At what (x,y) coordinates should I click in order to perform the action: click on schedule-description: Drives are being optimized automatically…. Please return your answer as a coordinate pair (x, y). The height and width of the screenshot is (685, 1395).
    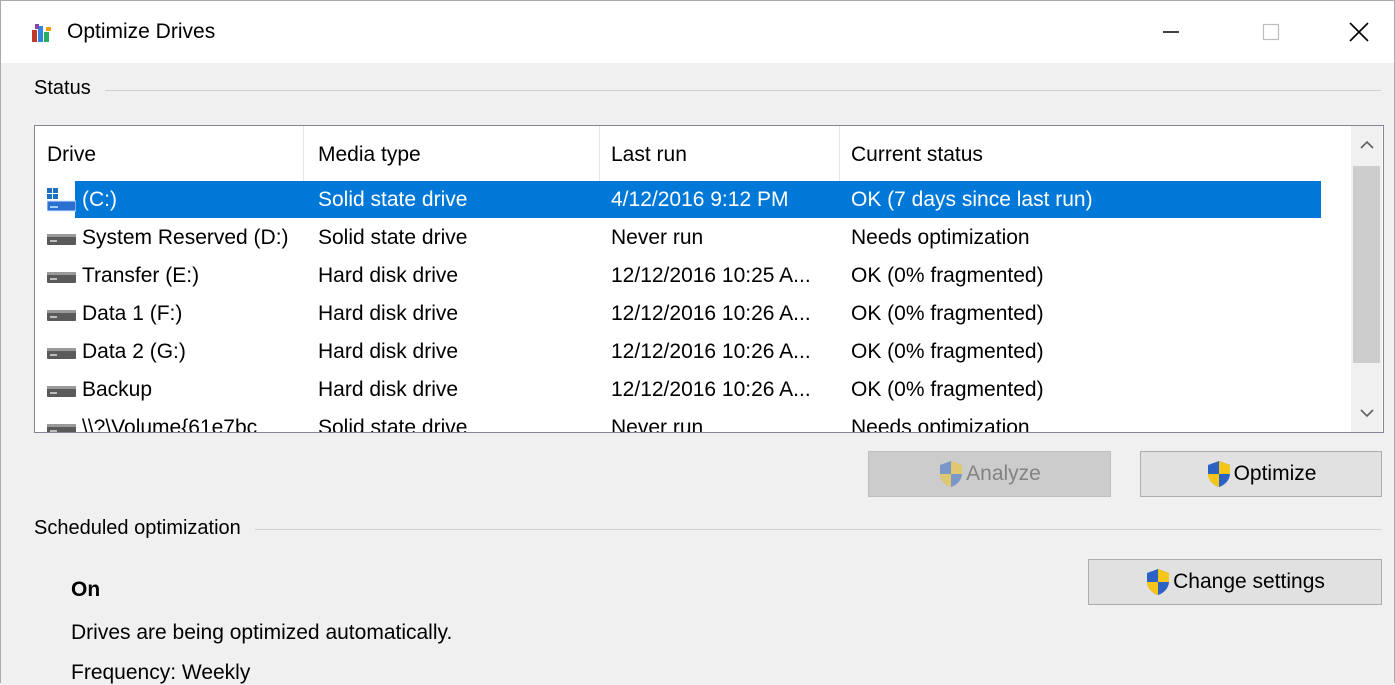
    Looking at the image, I should click on (262, 632).